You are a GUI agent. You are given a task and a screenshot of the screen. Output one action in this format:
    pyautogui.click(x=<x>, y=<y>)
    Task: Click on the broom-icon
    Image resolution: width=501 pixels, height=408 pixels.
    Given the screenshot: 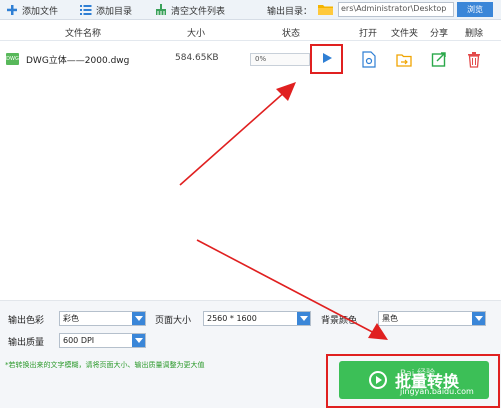 What is the action you would take?
    pyautogui.click(x=161, y=10)
    